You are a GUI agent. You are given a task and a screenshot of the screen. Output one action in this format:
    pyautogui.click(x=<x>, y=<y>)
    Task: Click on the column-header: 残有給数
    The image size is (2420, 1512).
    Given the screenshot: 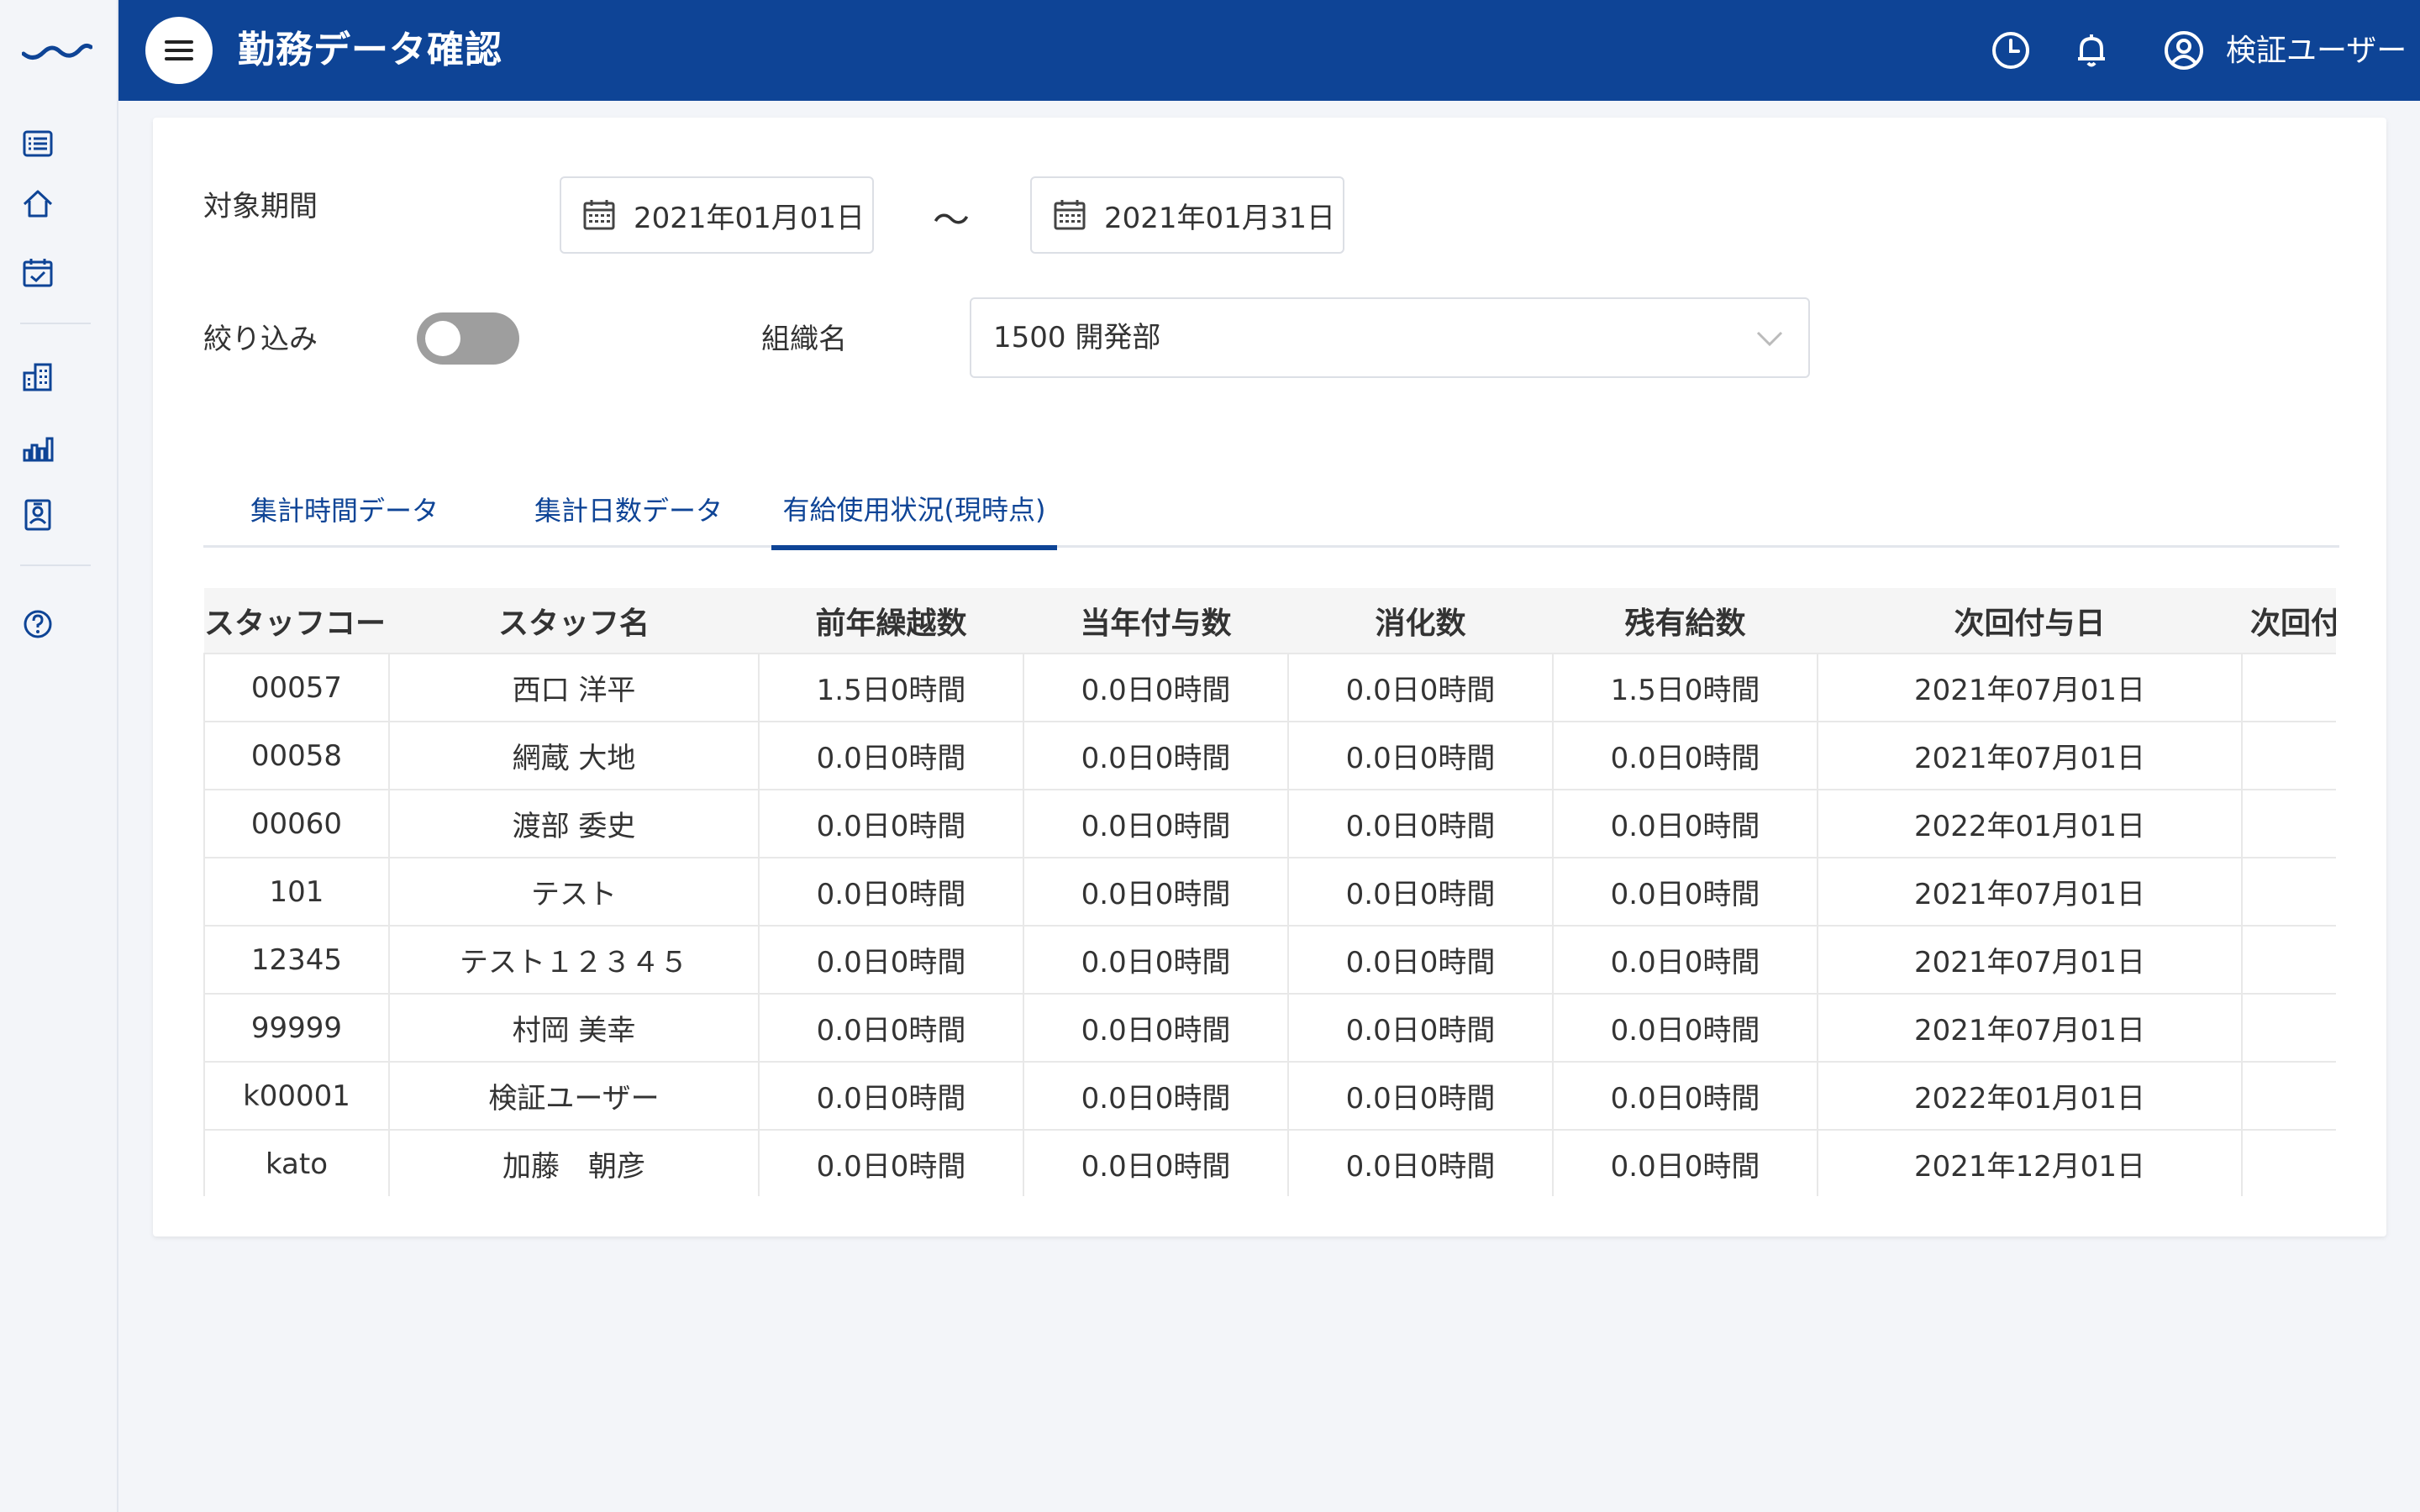 What is the action you would take?
    pyautogui.click(x=1685, y=621)
    